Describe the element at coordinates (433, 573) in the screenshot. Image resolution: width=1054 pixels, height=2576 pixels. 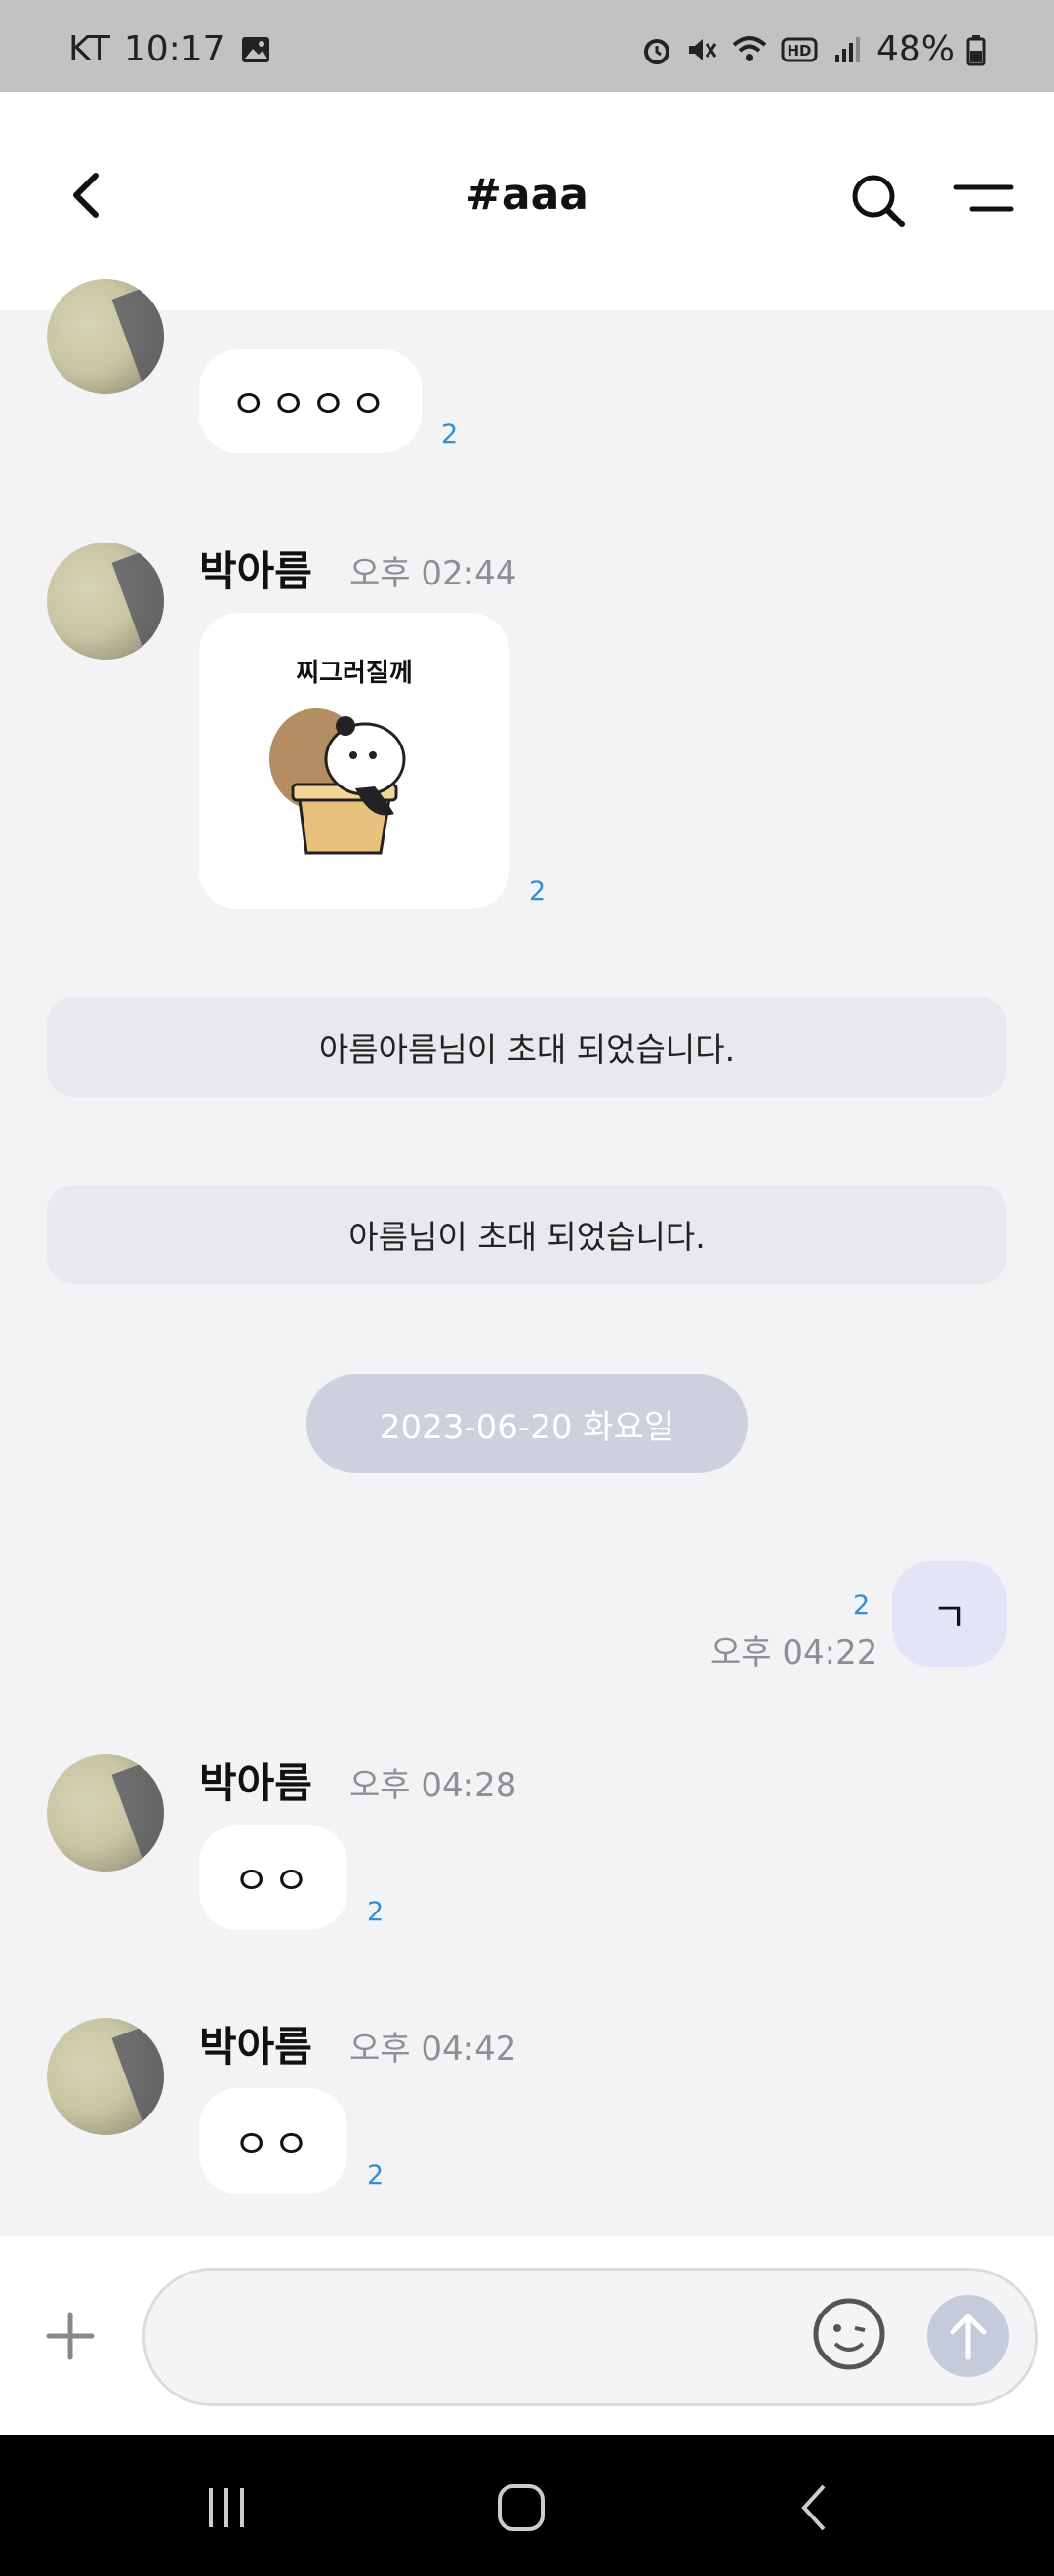
I see `message-time: 오후 02:44` at that location.